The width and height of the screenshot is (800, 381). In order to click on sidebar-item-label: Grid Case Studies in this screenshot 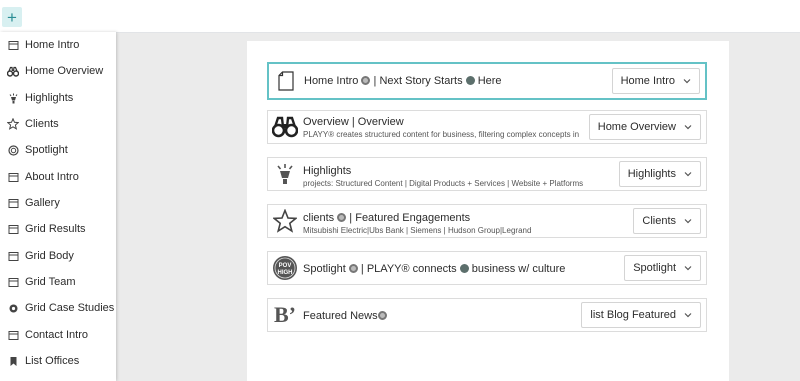, I will do `click(70, 308)`.